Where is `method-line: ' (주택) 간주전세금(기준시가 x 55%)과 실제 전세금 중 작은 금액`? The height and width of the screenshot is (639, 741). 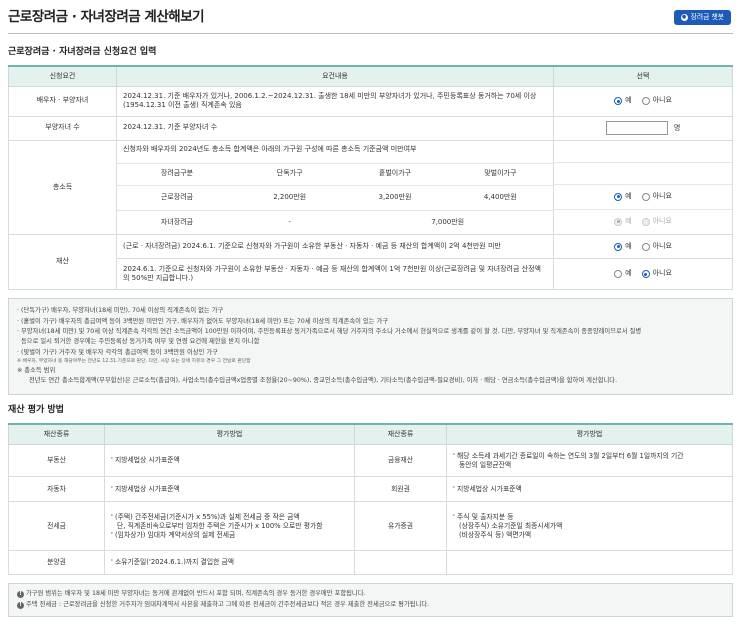
method-line: ' (주택) 간주전세금(기준시가 x 55%)과 실제 전세금 중 작은 금액 is located at coordinates (205, 516).